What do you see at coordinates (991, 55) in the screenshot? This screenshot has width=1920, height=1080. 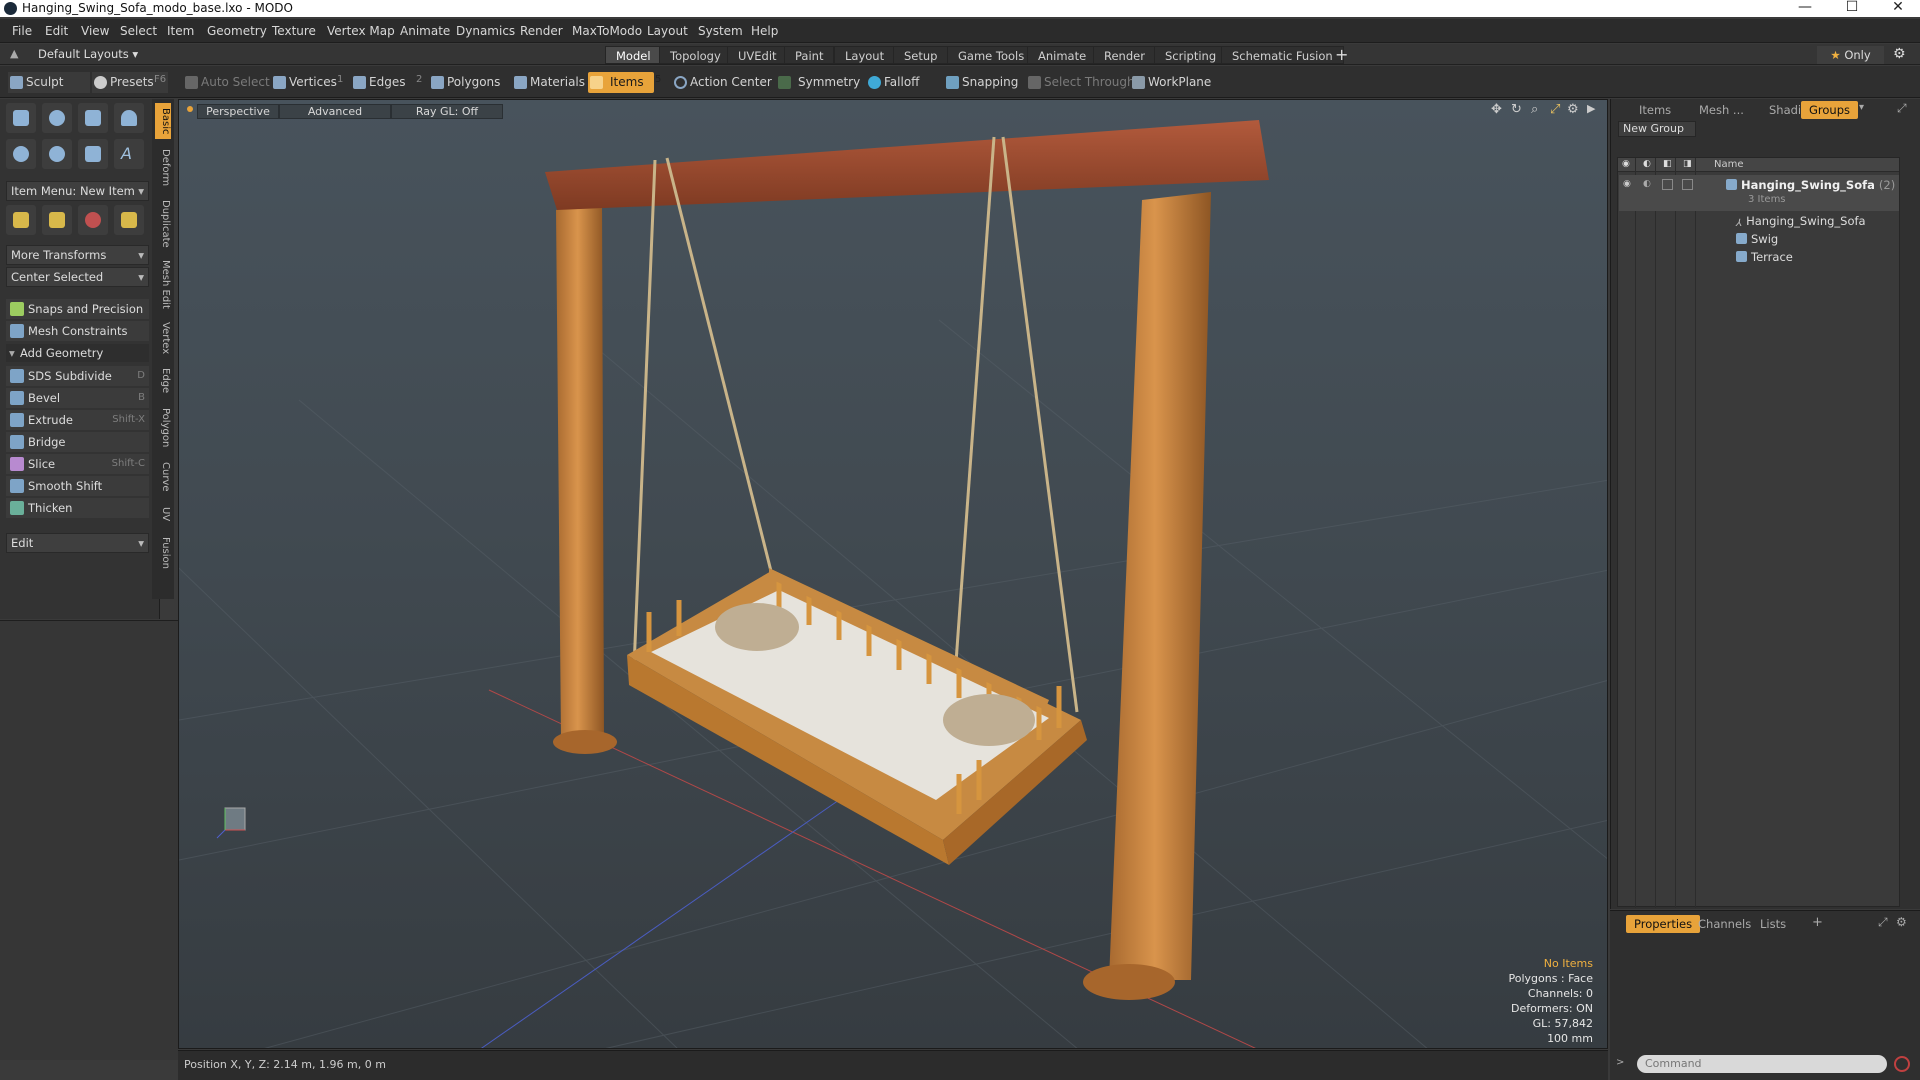 I see `tab-game-tools: Game Tools` at bounding box center [991, 55].